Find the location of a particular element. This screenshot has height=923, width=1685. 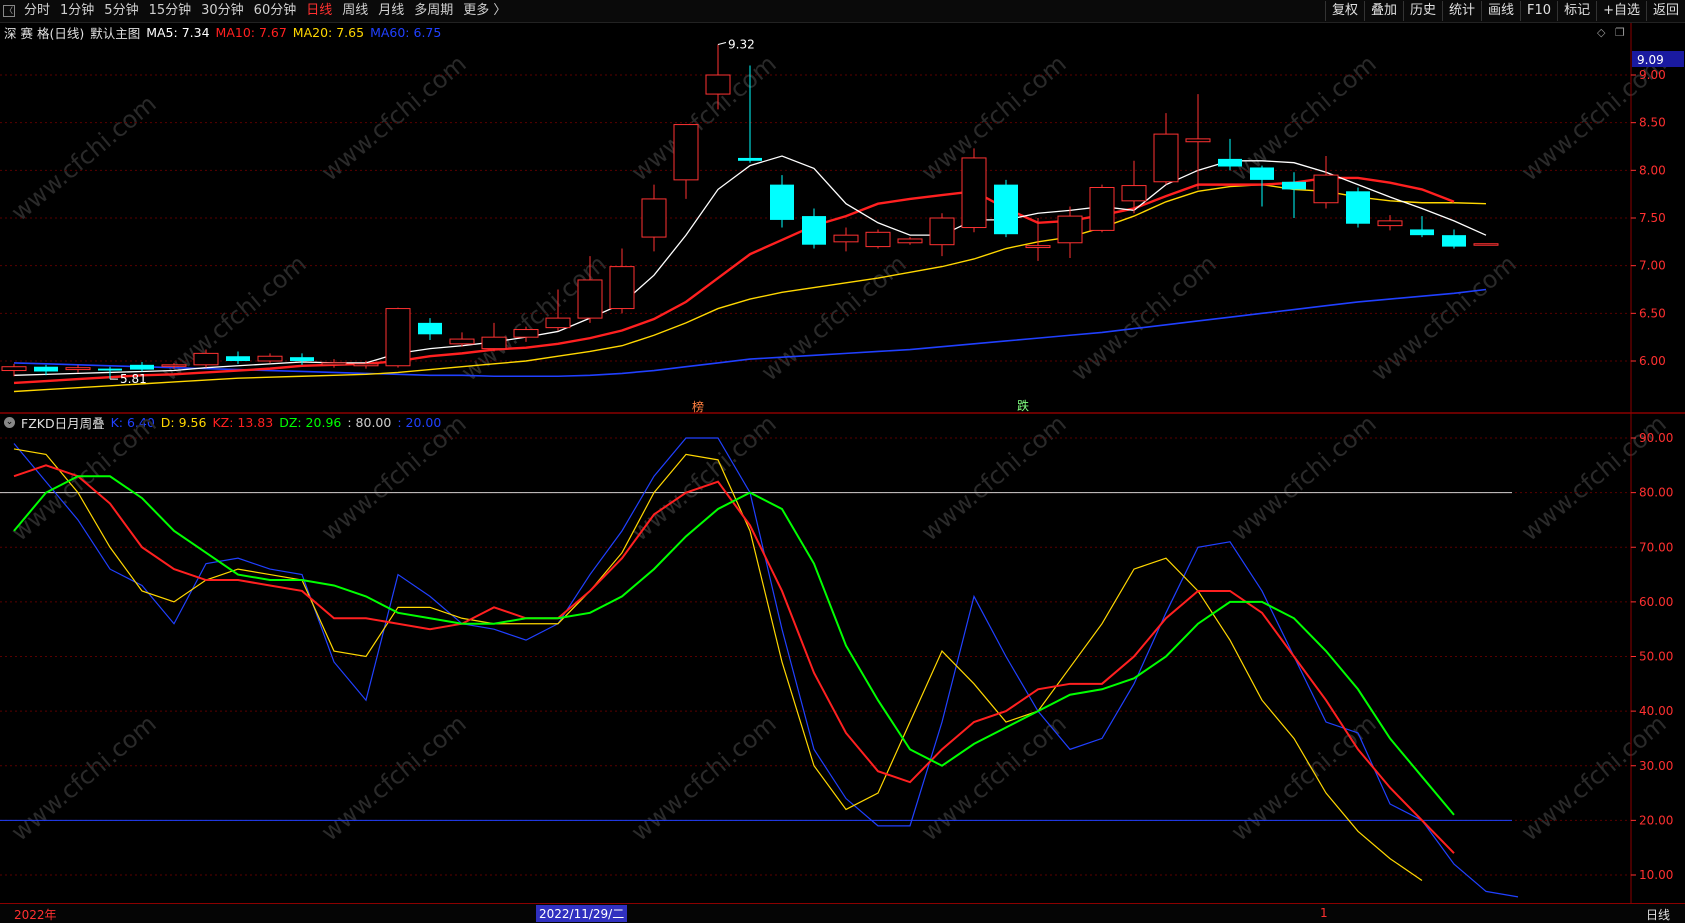

price-tick-label-6: 6.00 is located at coordinates (1652, 361).